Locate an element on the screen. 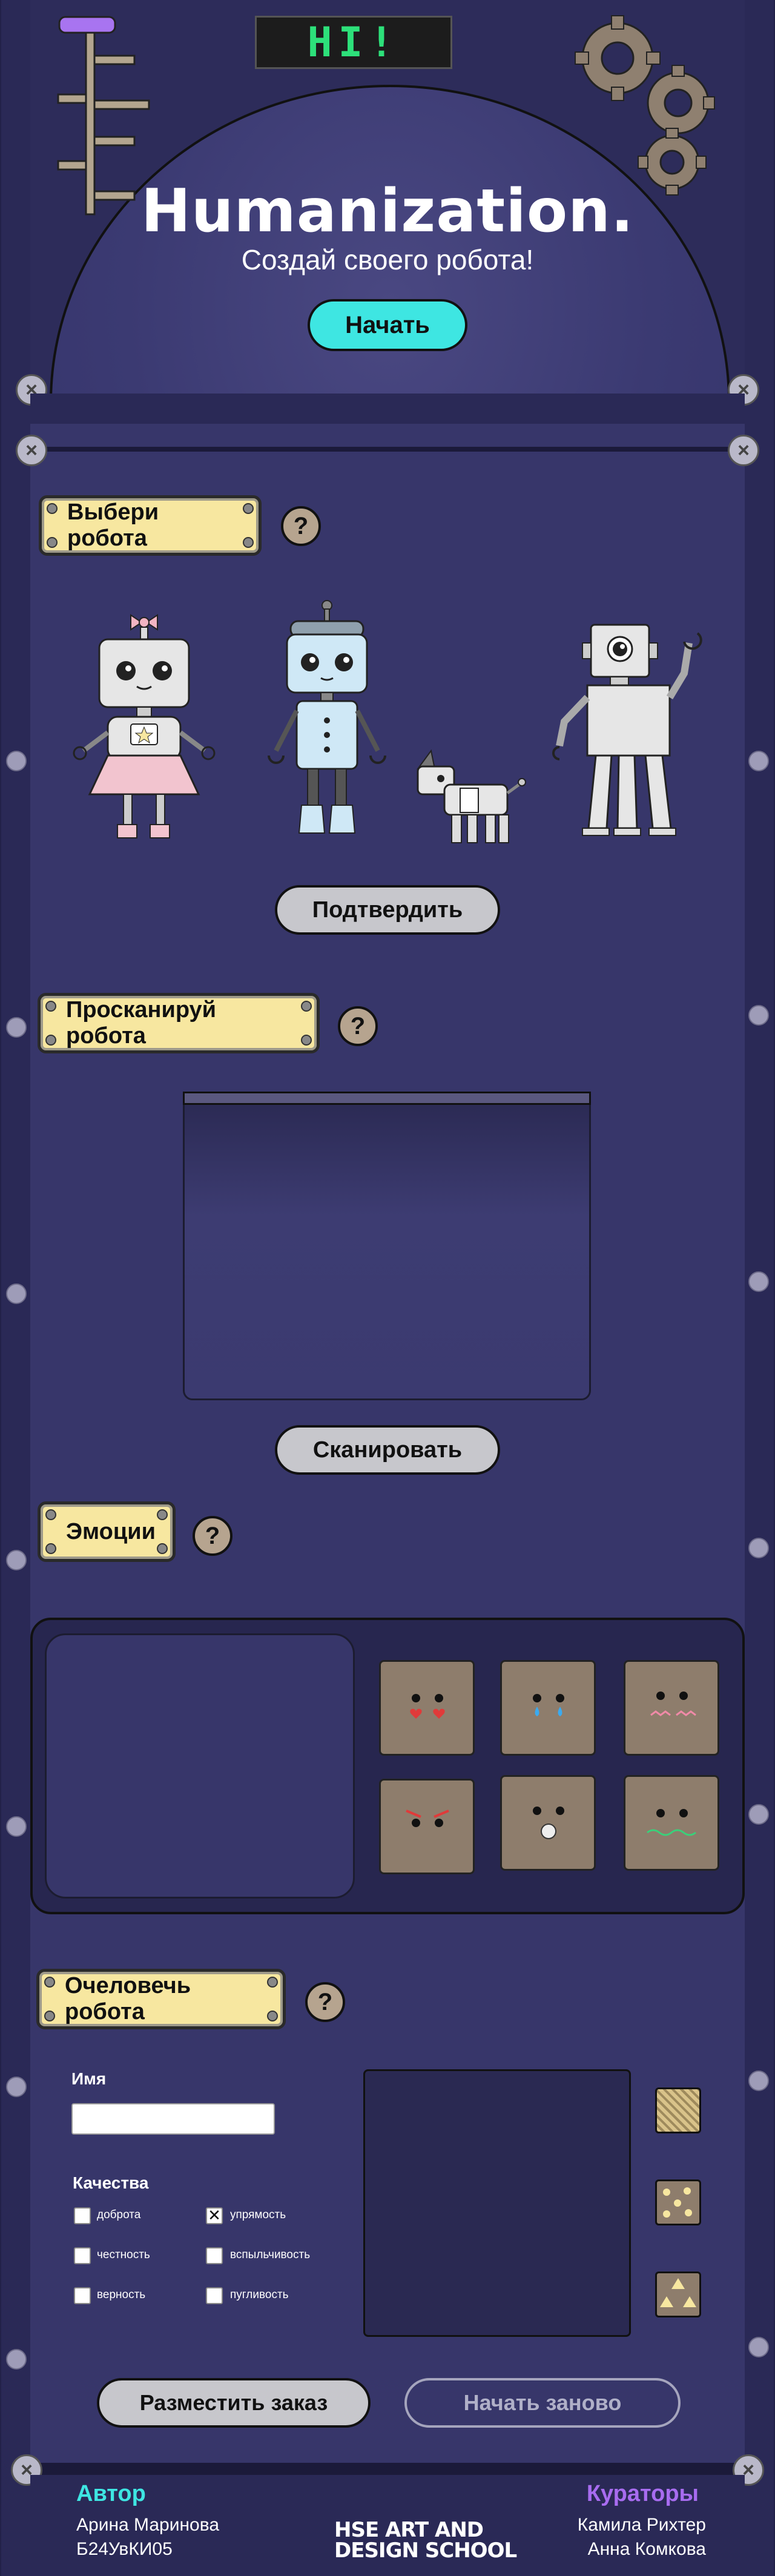 This screenshot has height=2576, width=775. robot-boy-option is located at coordinates (327, 723).